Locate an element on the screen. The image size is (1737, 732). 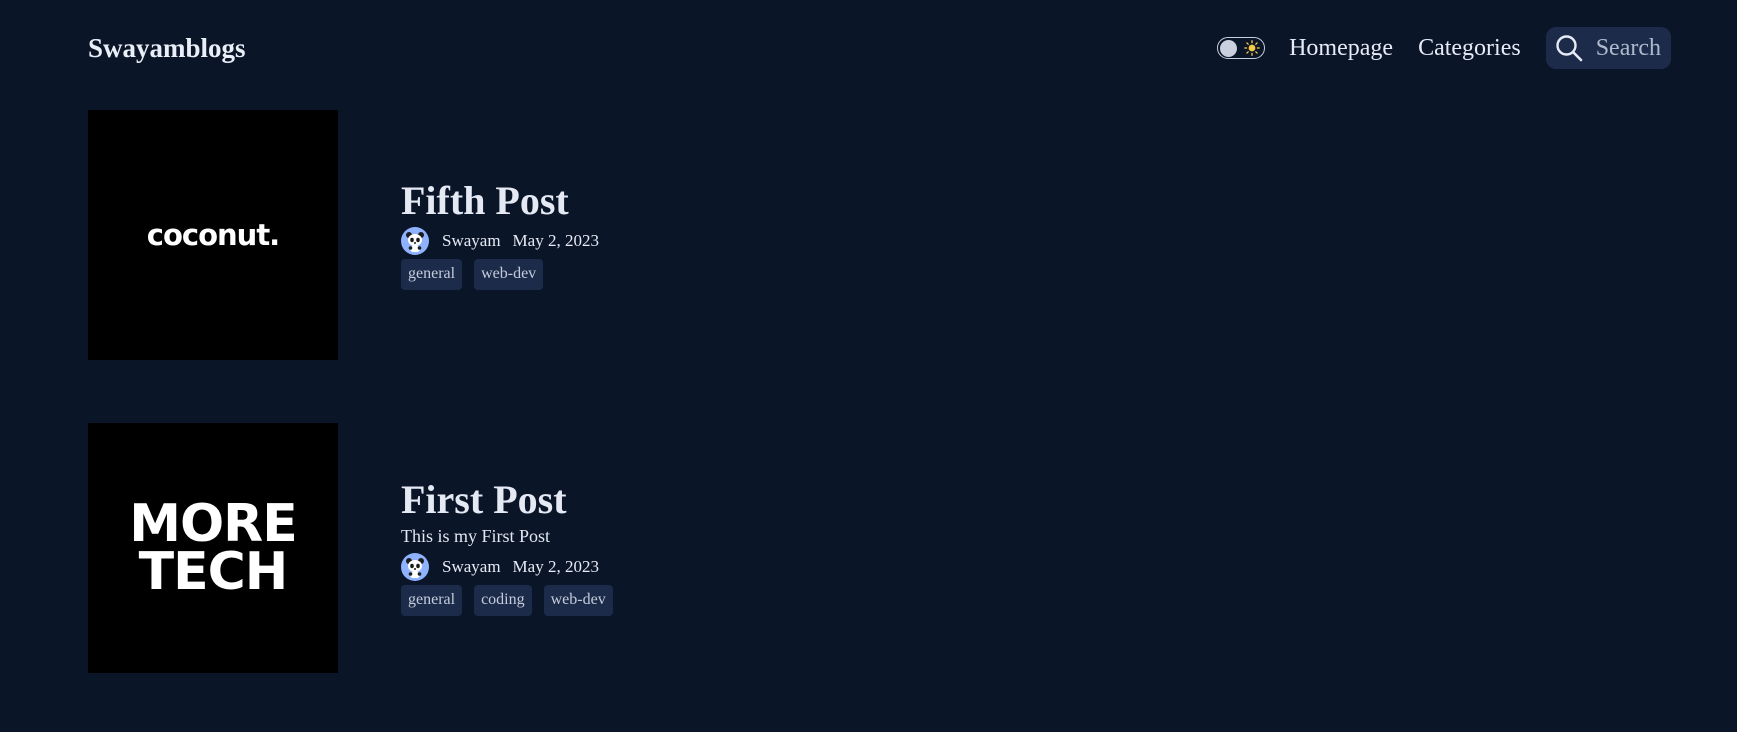
post-thumbnail: coconut. is located at coordinates (213, 235).